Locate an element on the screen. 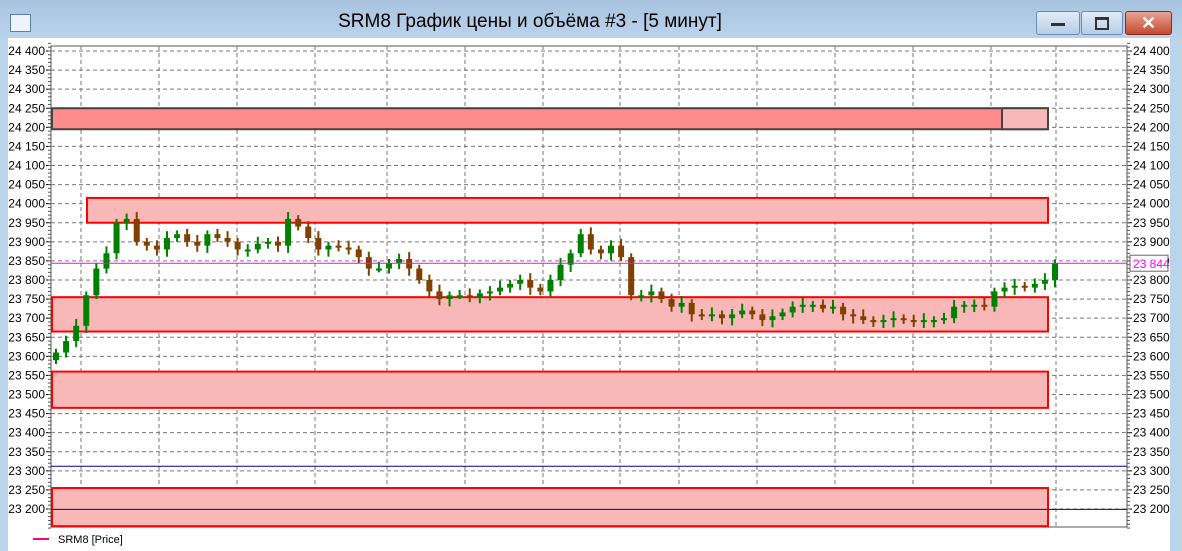 This screenshot has width=1182, height=551. y-tick-label-left: 24 250 is located at coordinates (26, 108).